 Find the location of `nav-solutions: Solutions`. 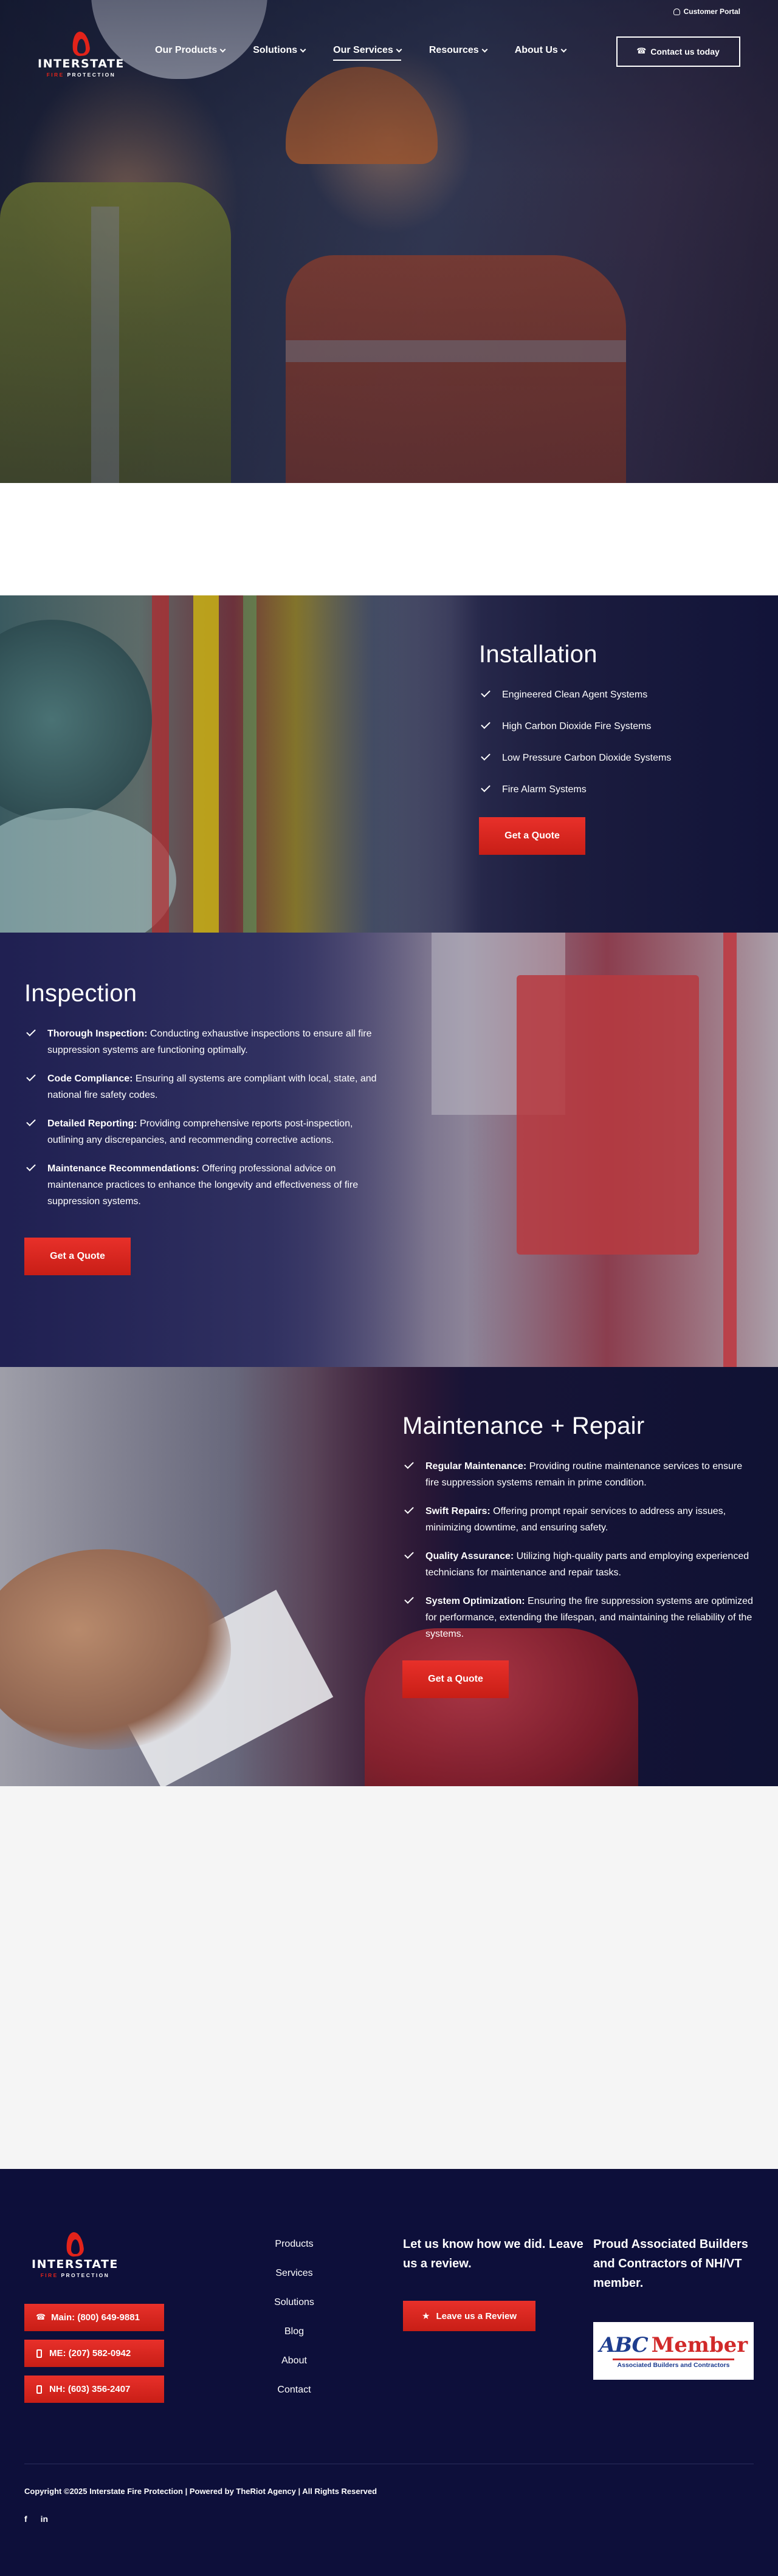

nav-solutions: Solutions is located at coordinates (279, 52).